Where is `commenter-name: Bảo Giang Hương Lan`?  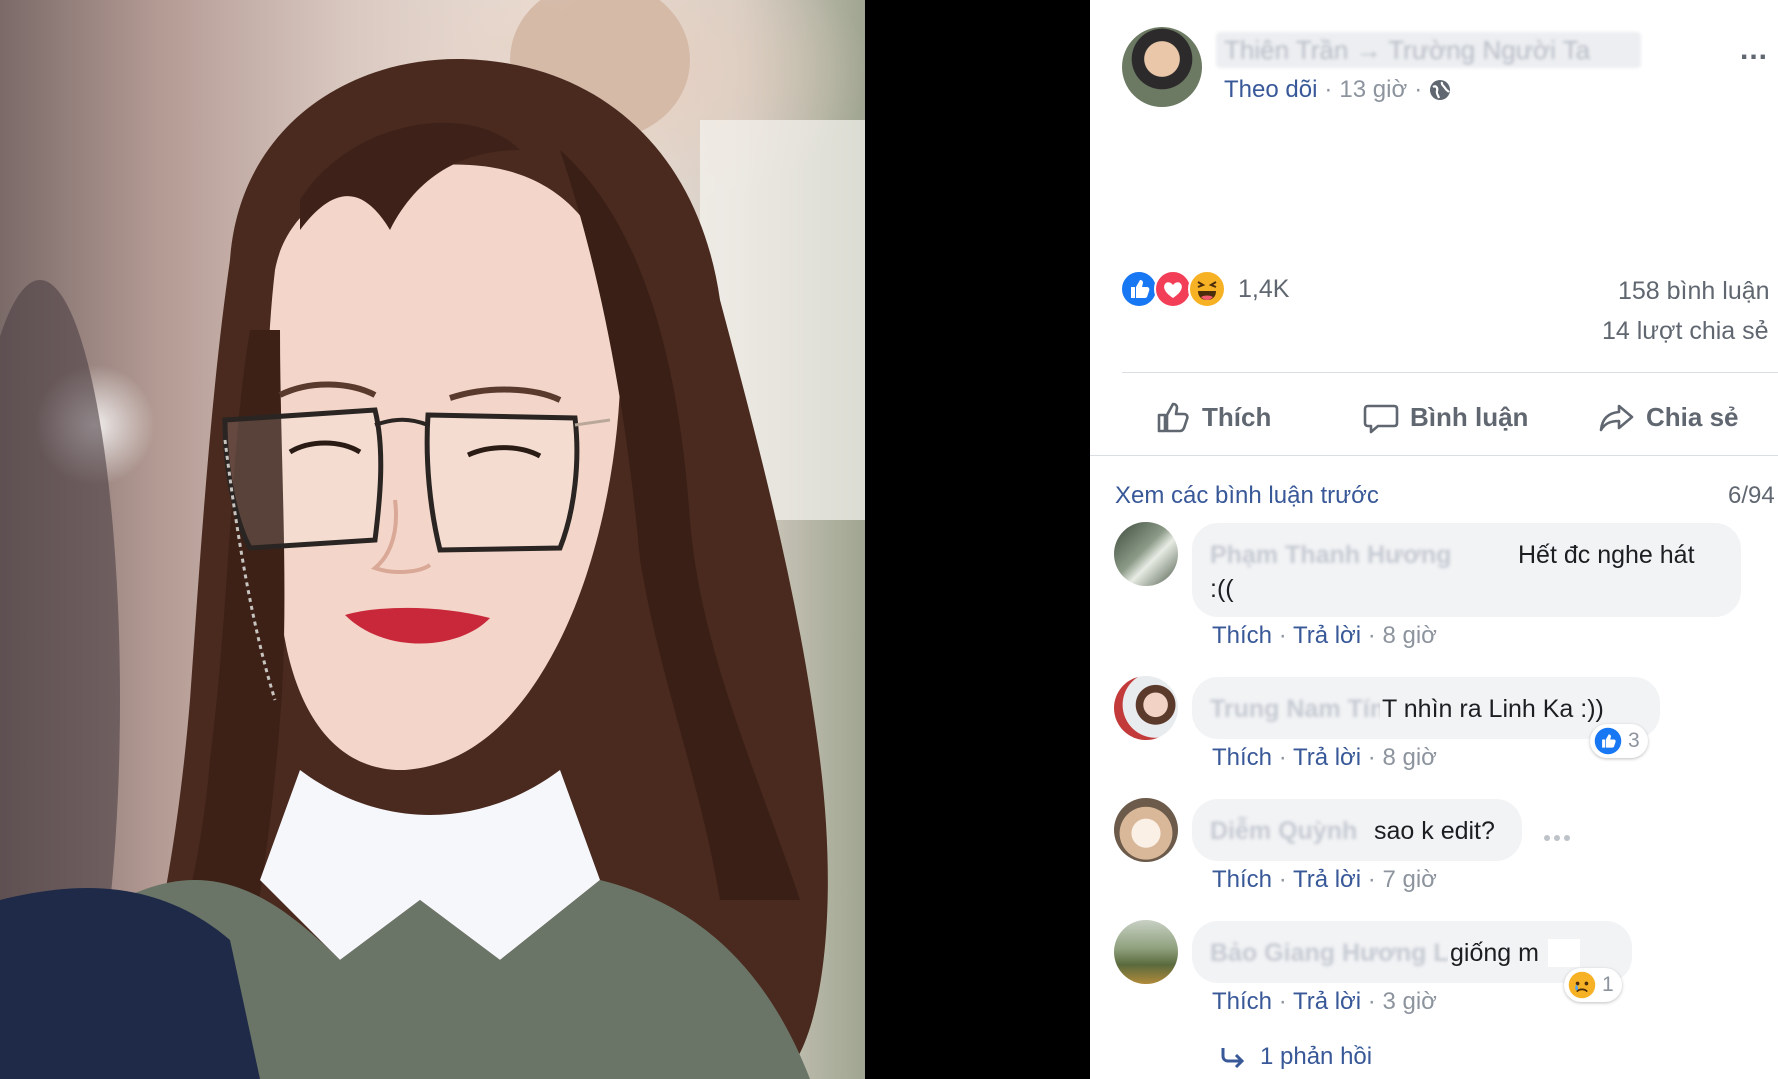
commenter-name: Bảo Giang Hương Lan is located at coordinates (1344, 953).